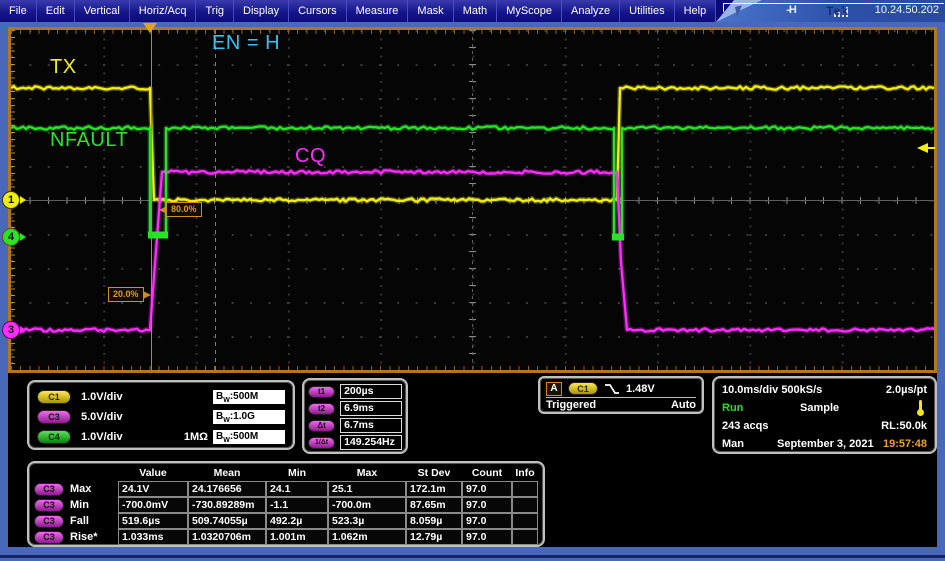  I want to click on label-nfault: NFAULT, so click(89, 140).